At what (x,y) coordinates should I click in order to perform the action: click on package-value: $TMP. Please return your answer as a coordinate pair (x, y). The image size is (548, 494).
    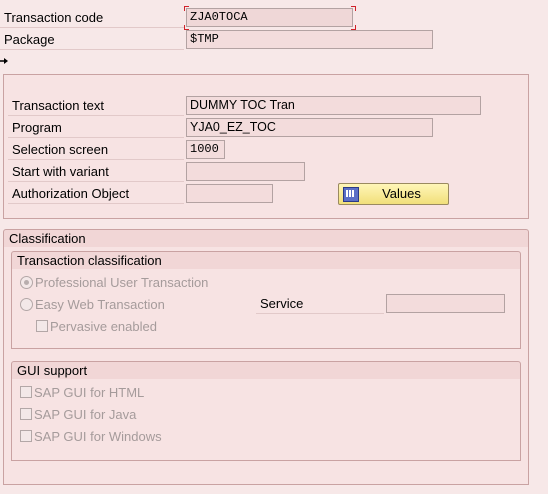
    Looking at the image, I should click on (204, 39).